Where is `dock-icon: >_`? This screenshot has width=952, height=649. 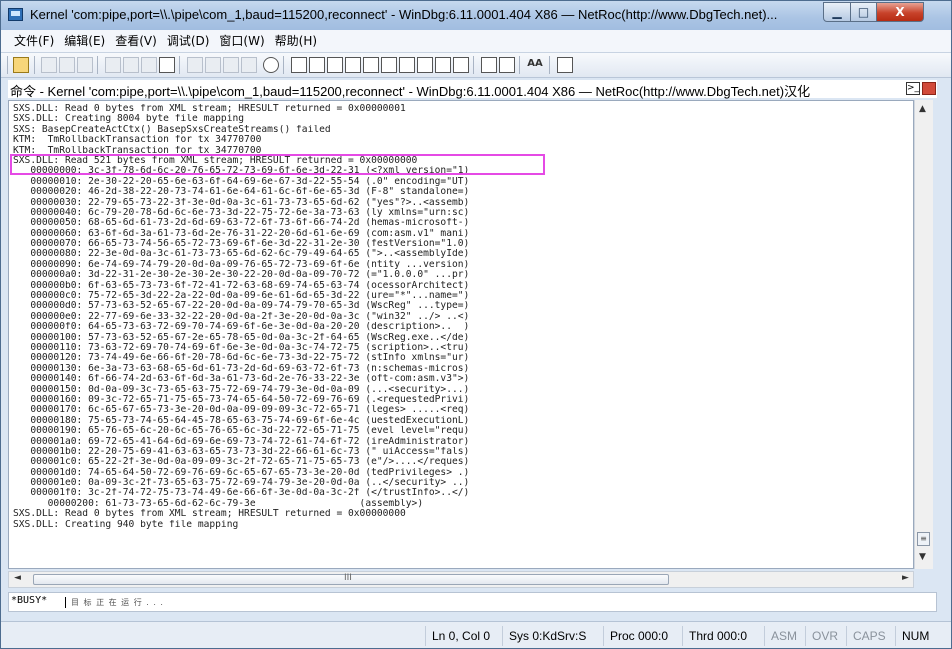
dock-icon: >_ is located at coordinates (913, 88).